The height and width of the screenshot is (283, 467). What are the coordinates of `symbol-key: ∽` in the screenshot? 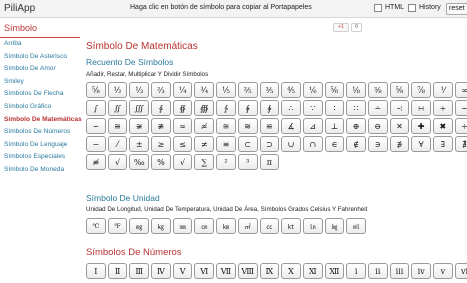 It's located at (96, 126).